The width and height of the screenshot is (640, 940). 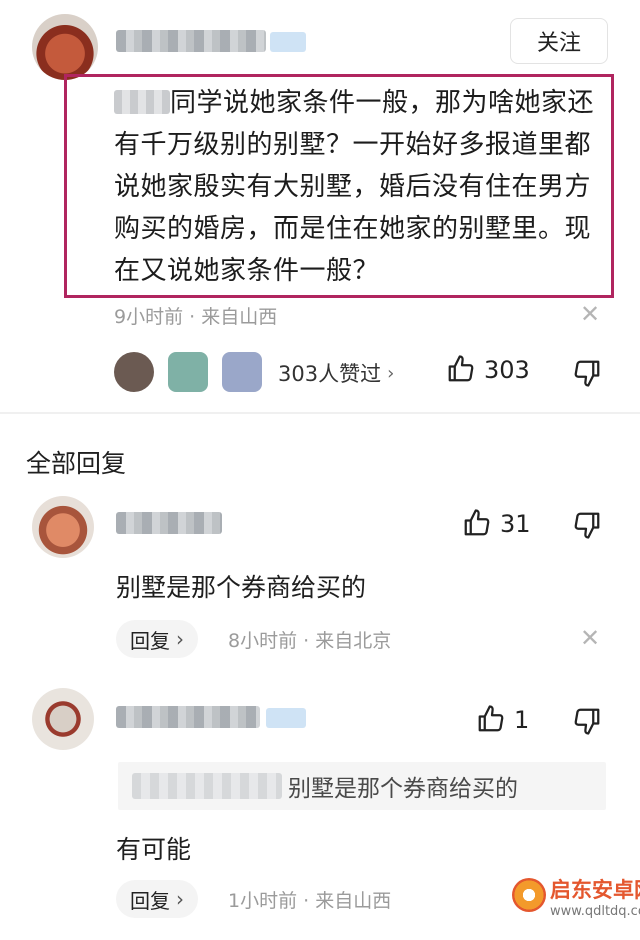 I want to click on likers-link: 303人赞过 ›, so click(x=336, y=373).